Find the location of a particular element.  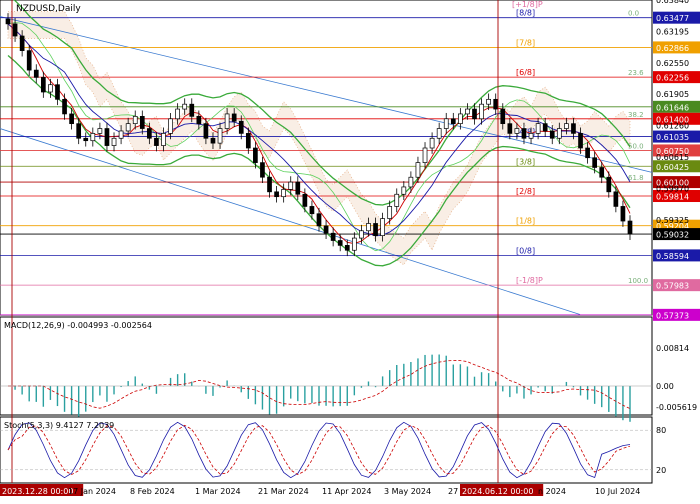

x-axis-tick: 11 Apr 2024 is located at coordinates (346, 491).